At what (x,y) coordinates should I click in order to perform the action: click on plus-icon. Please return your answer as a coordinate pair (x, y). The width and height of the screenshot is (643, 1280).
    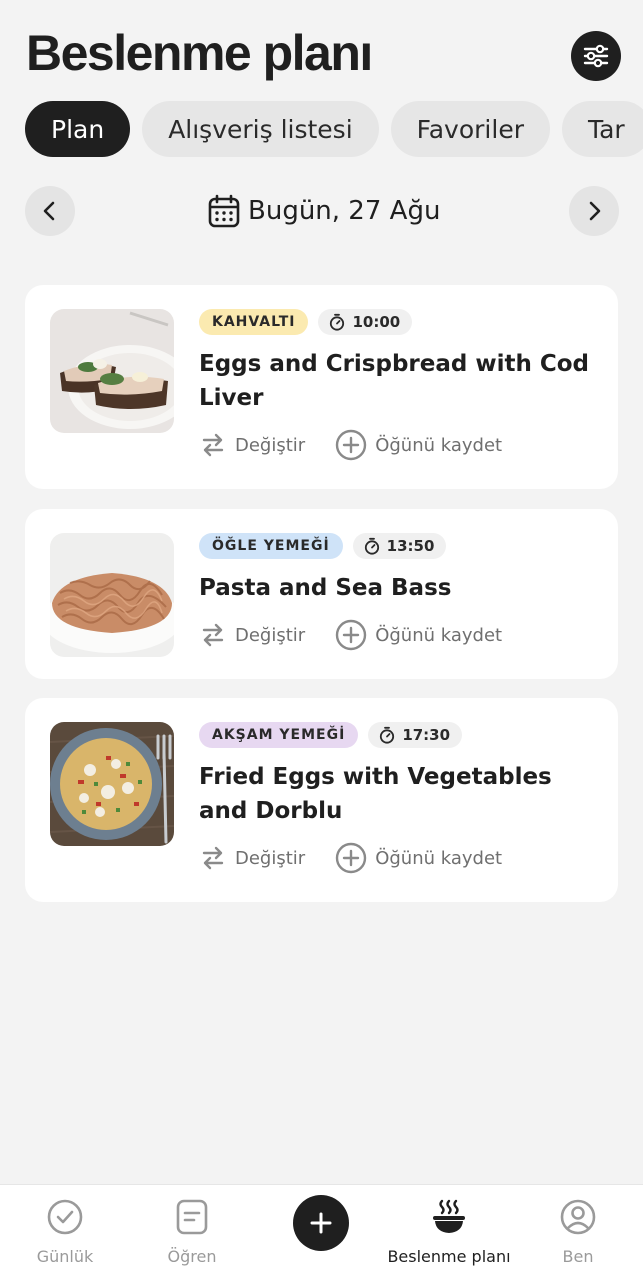
    Looking at the image, I should click on (321, 1223).